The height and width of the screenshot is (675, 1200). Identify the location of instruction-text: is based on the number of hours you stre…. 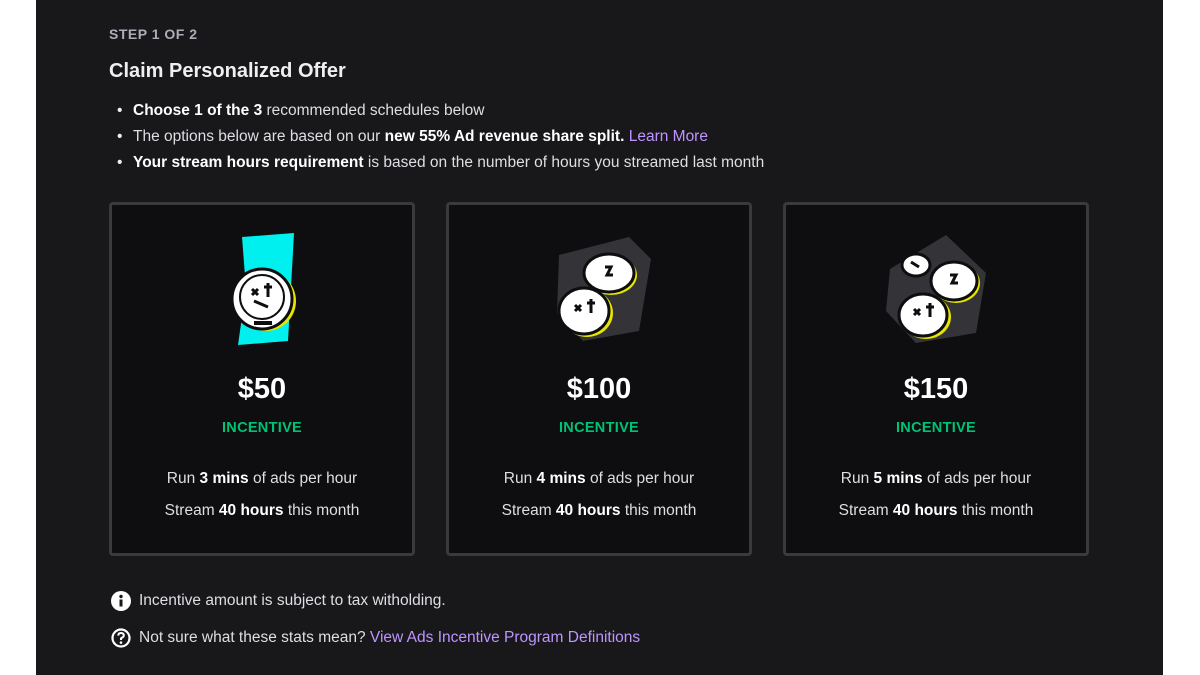
(564, 162).